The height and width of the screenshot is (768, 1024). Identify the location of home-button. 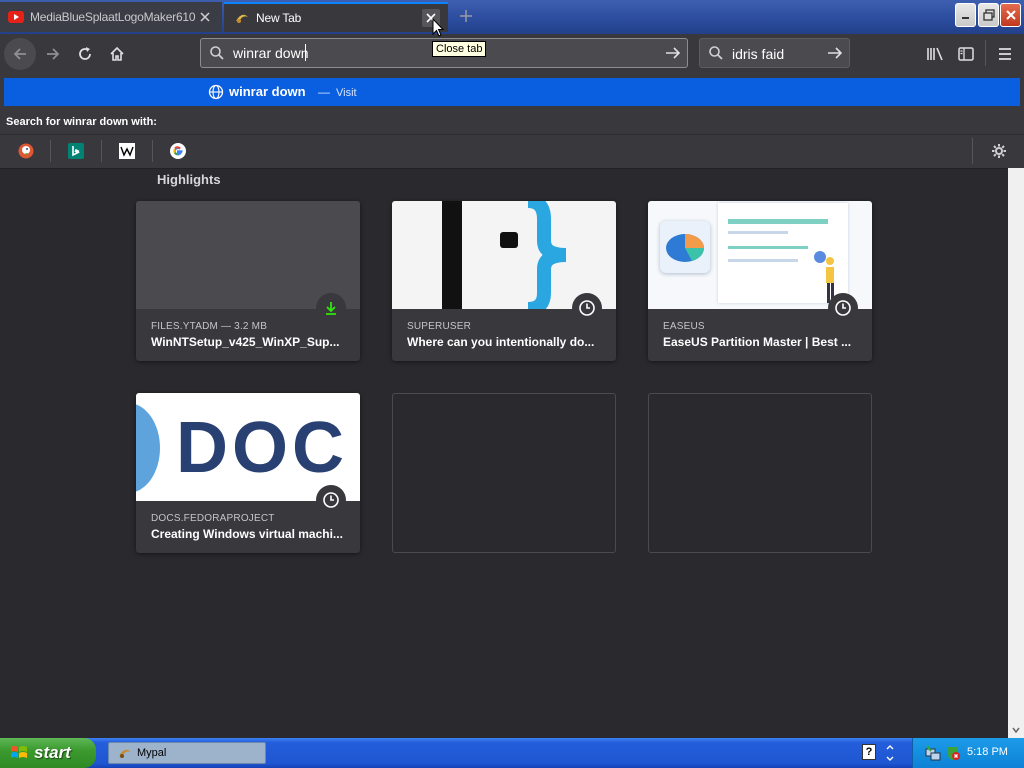
(117, 54).